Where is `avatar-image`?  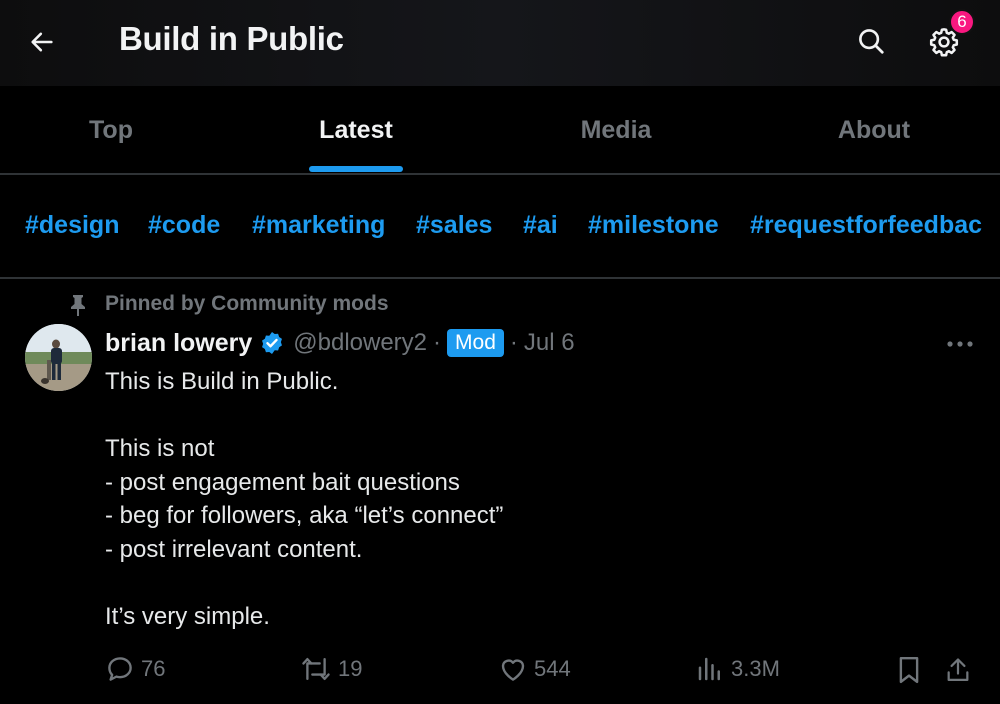 avatar-image is located at coordinates (58, 357).